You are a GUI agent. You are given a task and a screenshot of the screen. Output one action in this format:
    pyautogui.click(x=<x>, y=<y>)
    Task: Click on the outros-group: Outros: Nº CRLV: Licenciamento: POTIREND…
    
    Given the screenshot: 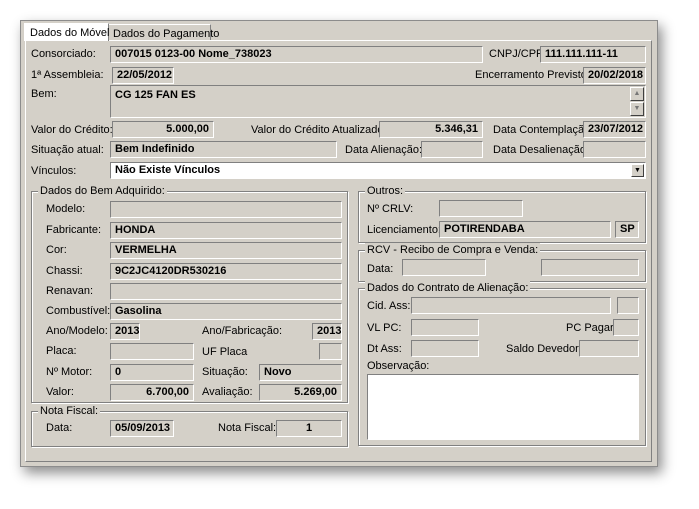 What is the action you would take?
    pyautogui.click(x=502, y=213)
    